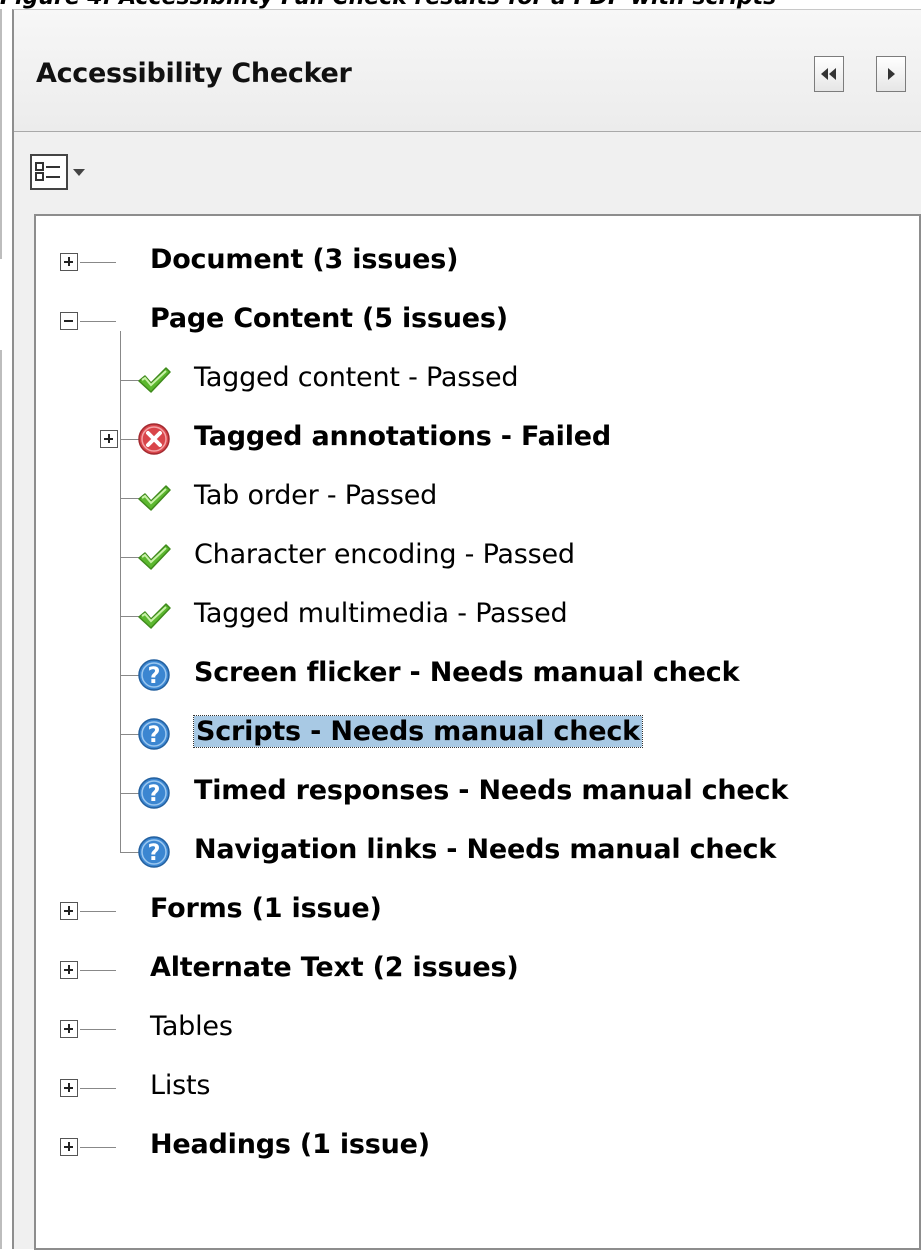  Describe the element at coordinates (329, 318) in the screenshot. I see `tree-category-label: Page Content (5 issues)` at that location.